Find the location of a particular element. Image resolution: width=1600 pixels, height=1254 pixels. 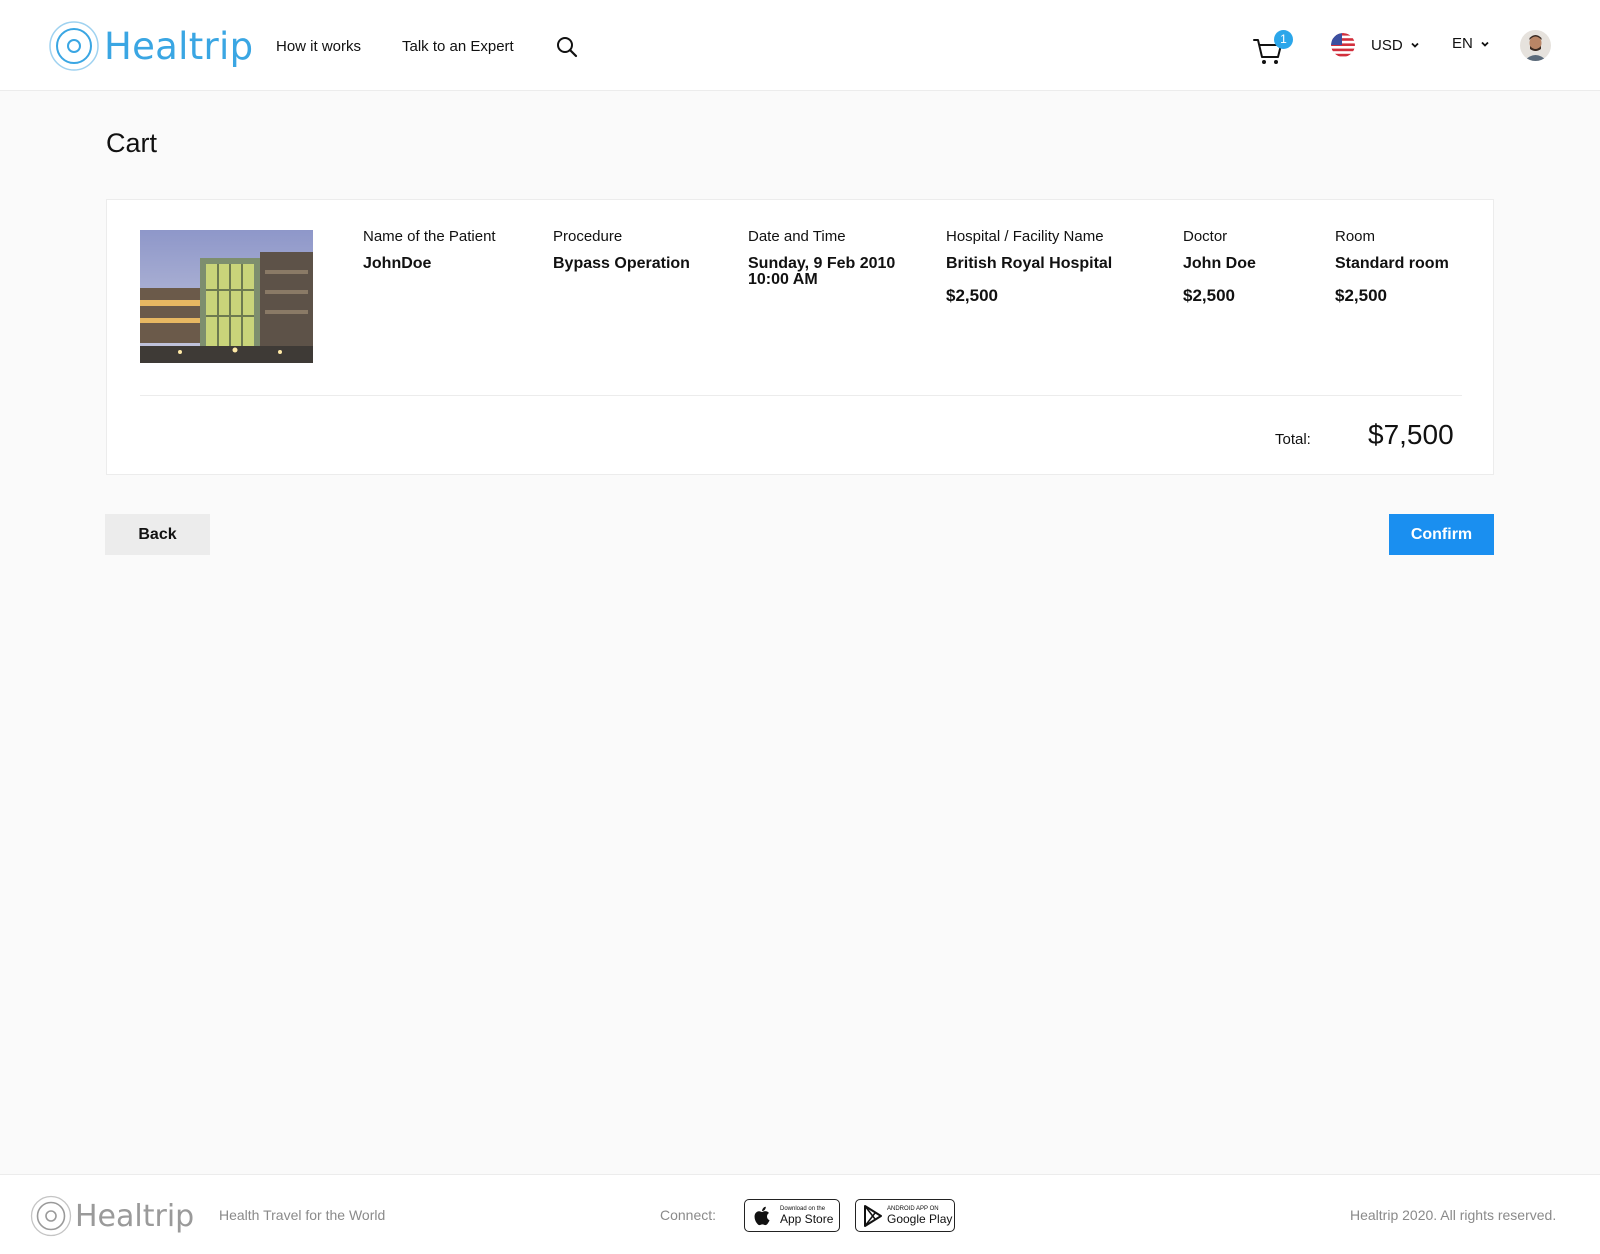

confirm-button: Confirm is located at coordinates (1441, 534).